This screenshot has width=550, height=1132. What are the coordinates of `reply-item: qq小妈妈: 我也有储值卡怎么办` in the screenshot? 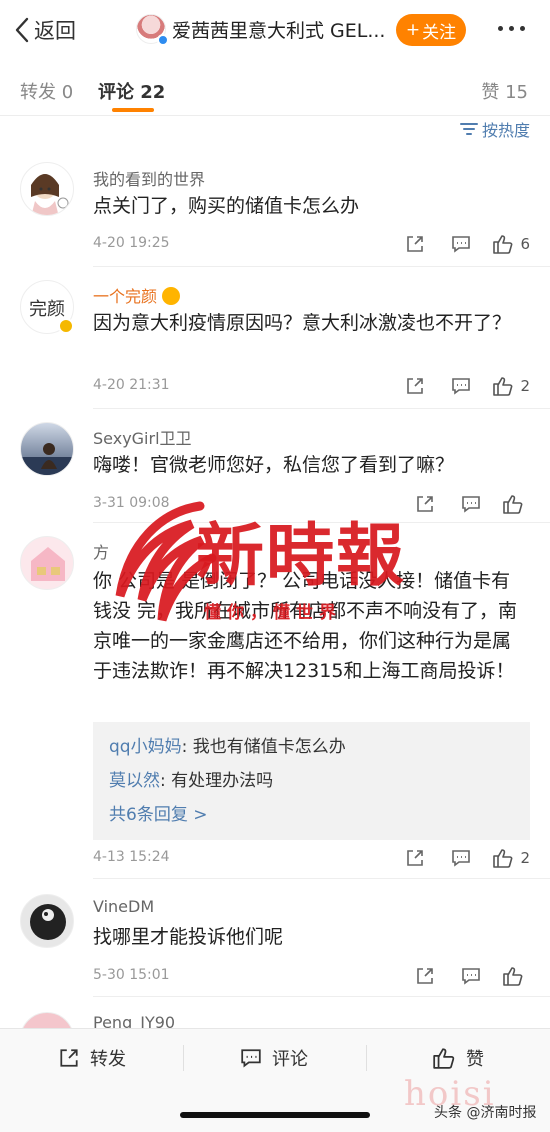 It's located at (311, 747).